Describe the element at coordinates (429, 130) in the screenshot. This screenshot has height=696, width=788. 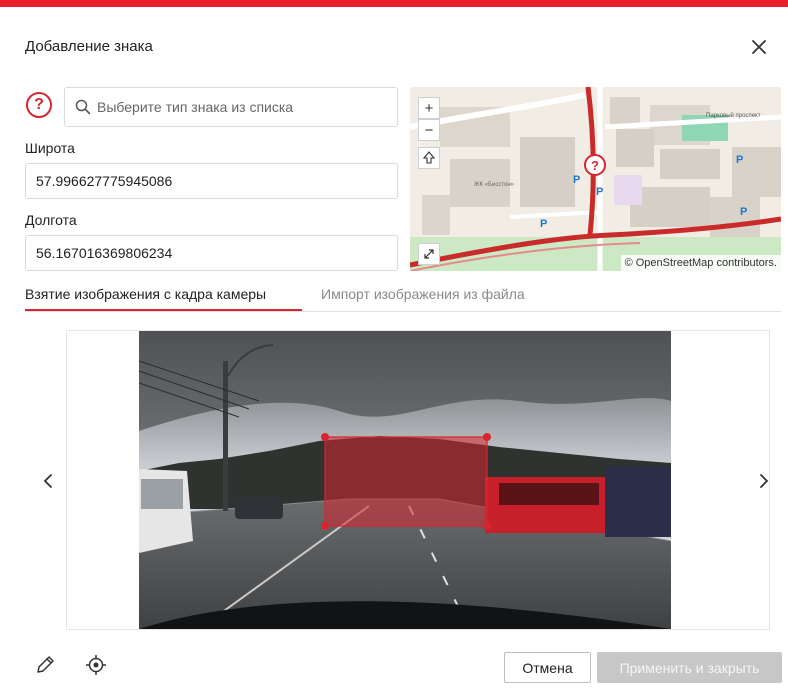
I see `zoom-out-button: −` at that location.